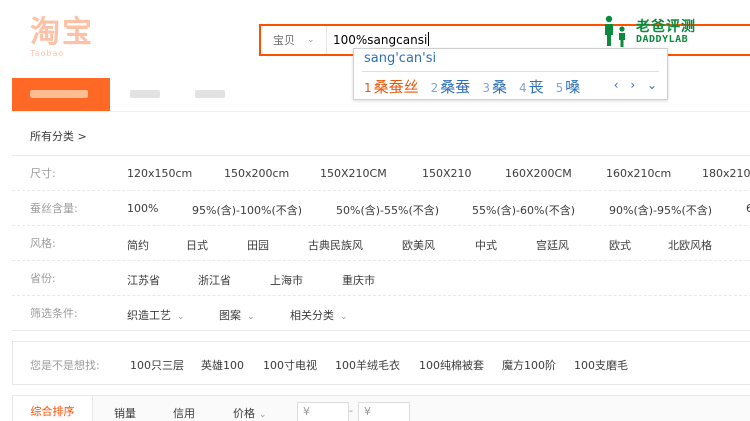  What do you see at coordinates (434, 88) in the screenshot?
I see `ime-candidate-number: 2` at bounding box center [434, 88].